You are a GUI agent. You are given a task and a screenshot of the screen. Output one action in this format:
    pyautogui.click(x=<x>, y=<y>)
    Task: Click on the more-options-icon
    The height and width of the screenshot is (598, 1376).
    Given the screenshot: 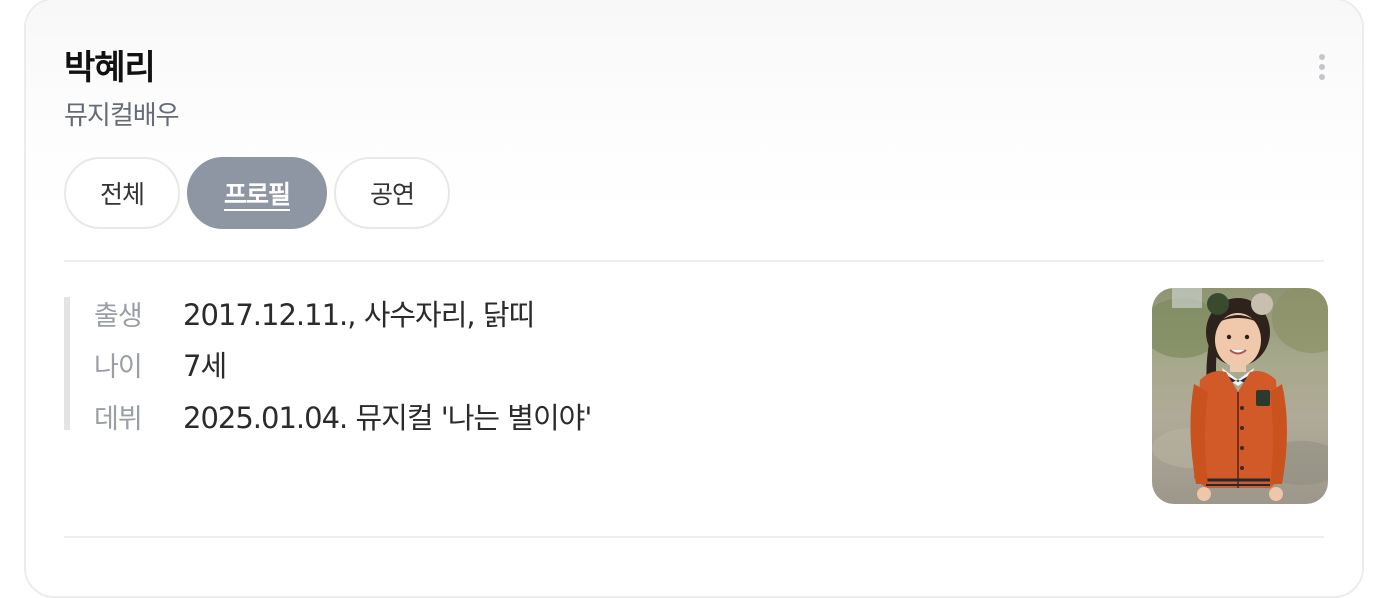 What is the action you would take?
    pyautogui.click(x=1322, y=67)
    